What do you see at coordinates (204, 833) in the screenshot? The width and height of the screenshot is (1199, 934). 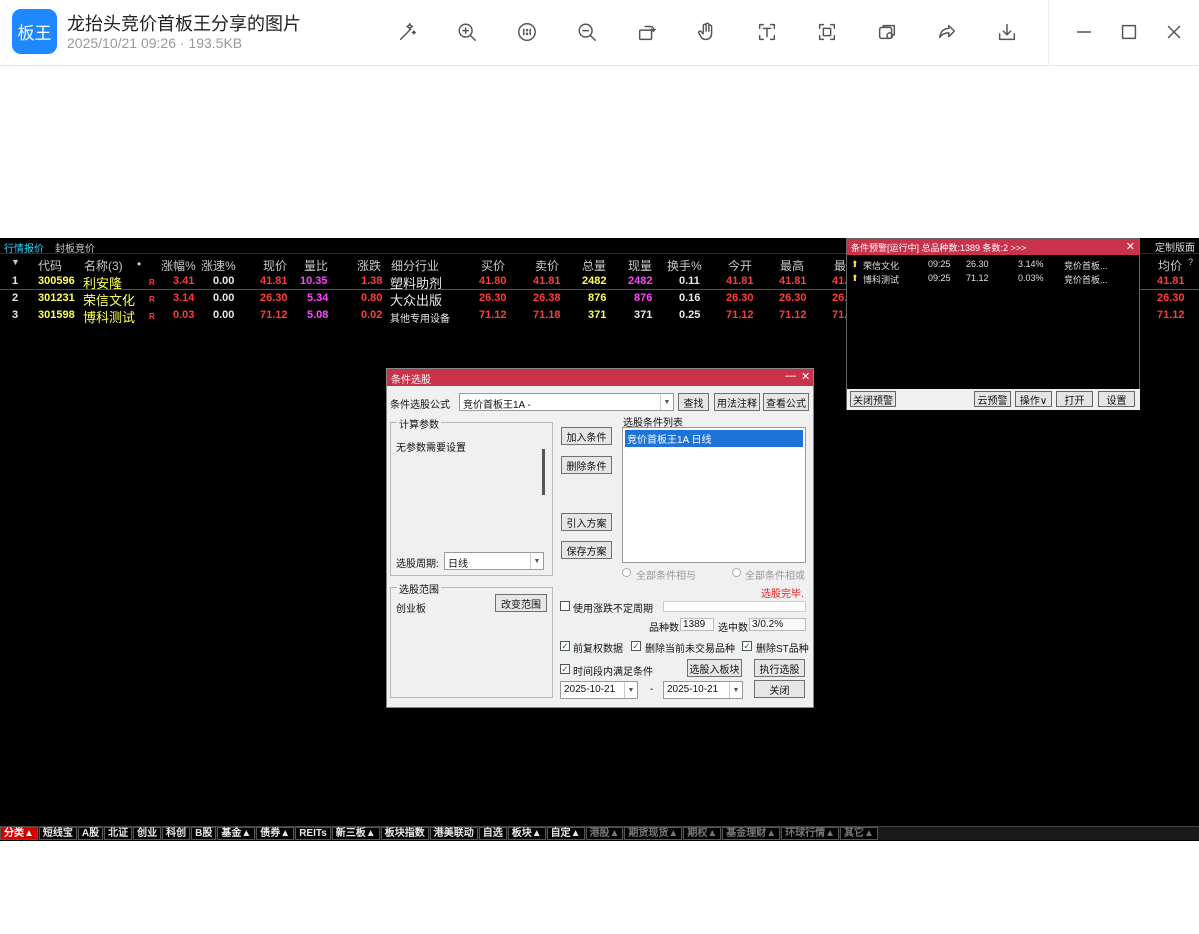 I see `bottom-tab: B股` at bounding box center [204, 833].